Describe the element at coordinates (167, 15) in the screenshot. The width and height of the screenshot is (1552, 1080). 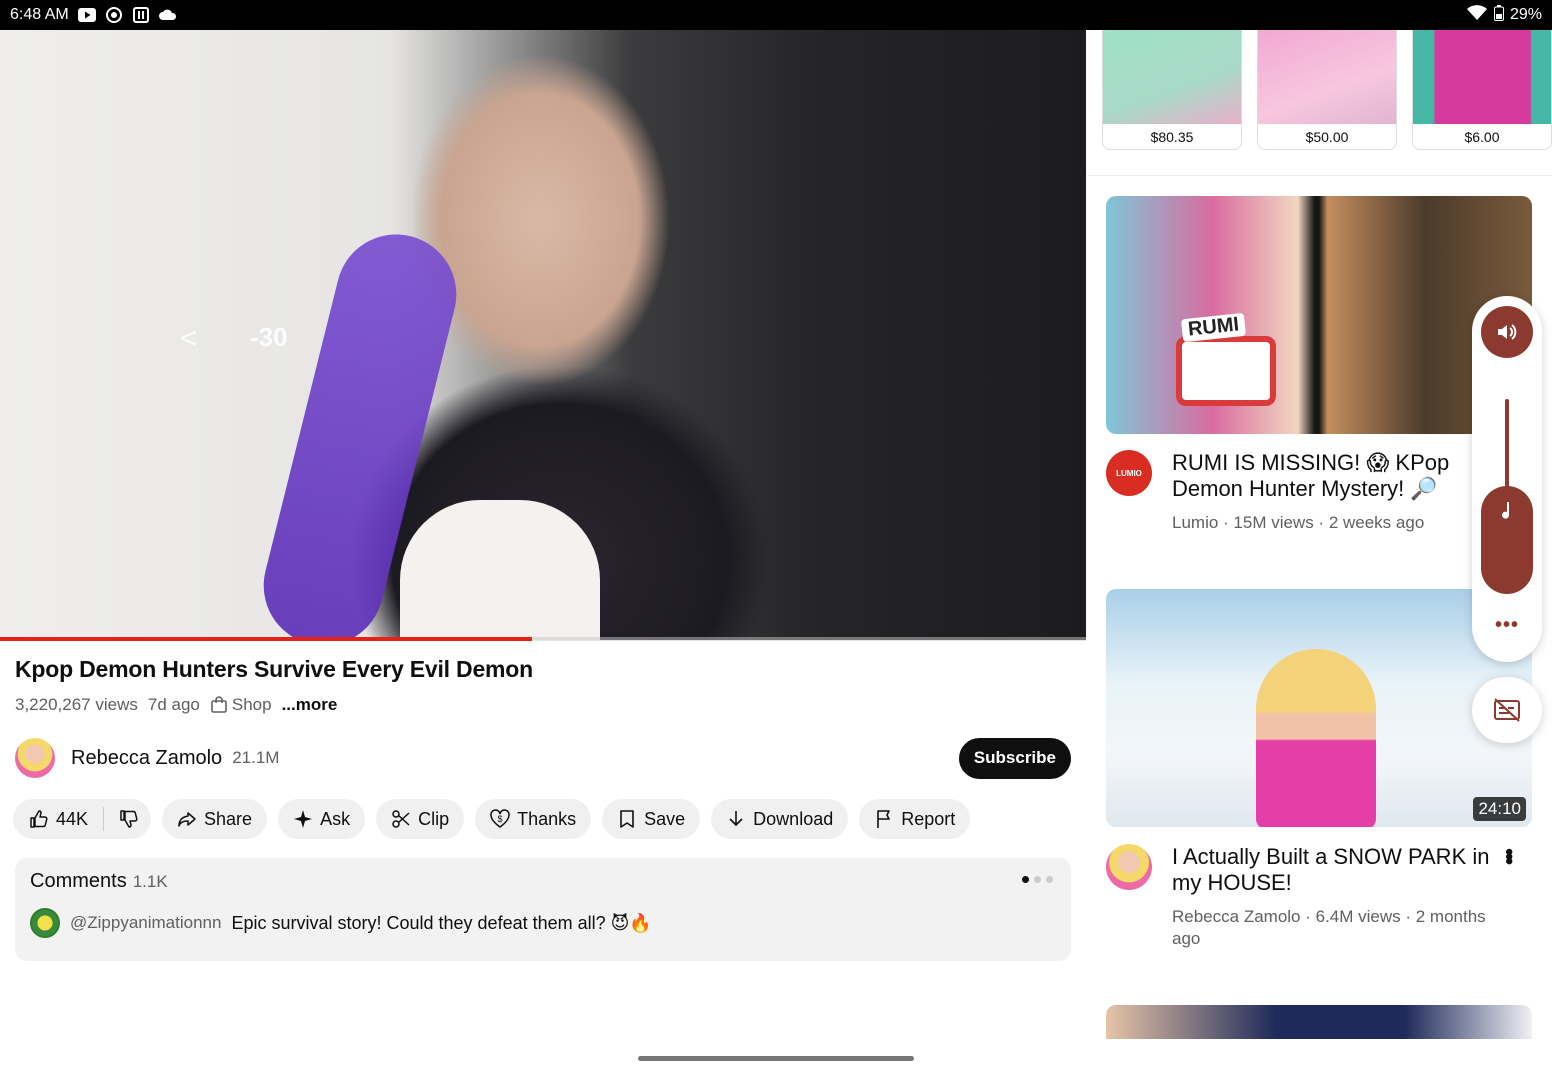
I see `cloud-icon` at that location.